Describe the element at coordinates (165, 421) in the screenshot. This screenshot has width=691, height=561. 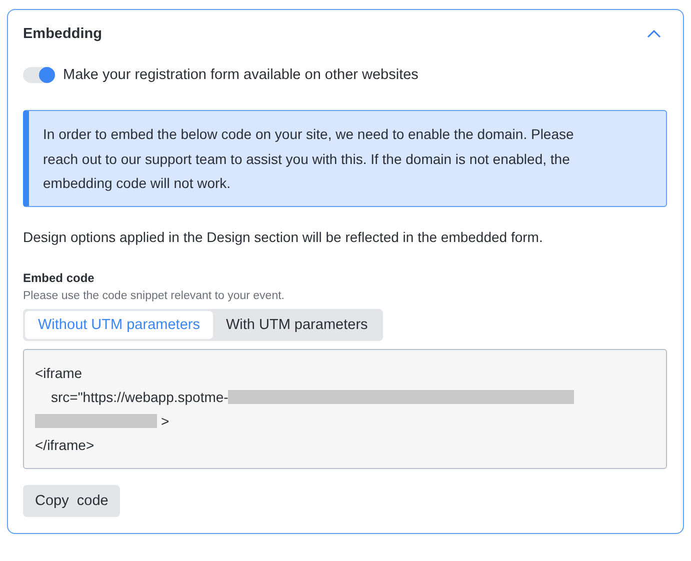
I see `code-line: >` at that location.